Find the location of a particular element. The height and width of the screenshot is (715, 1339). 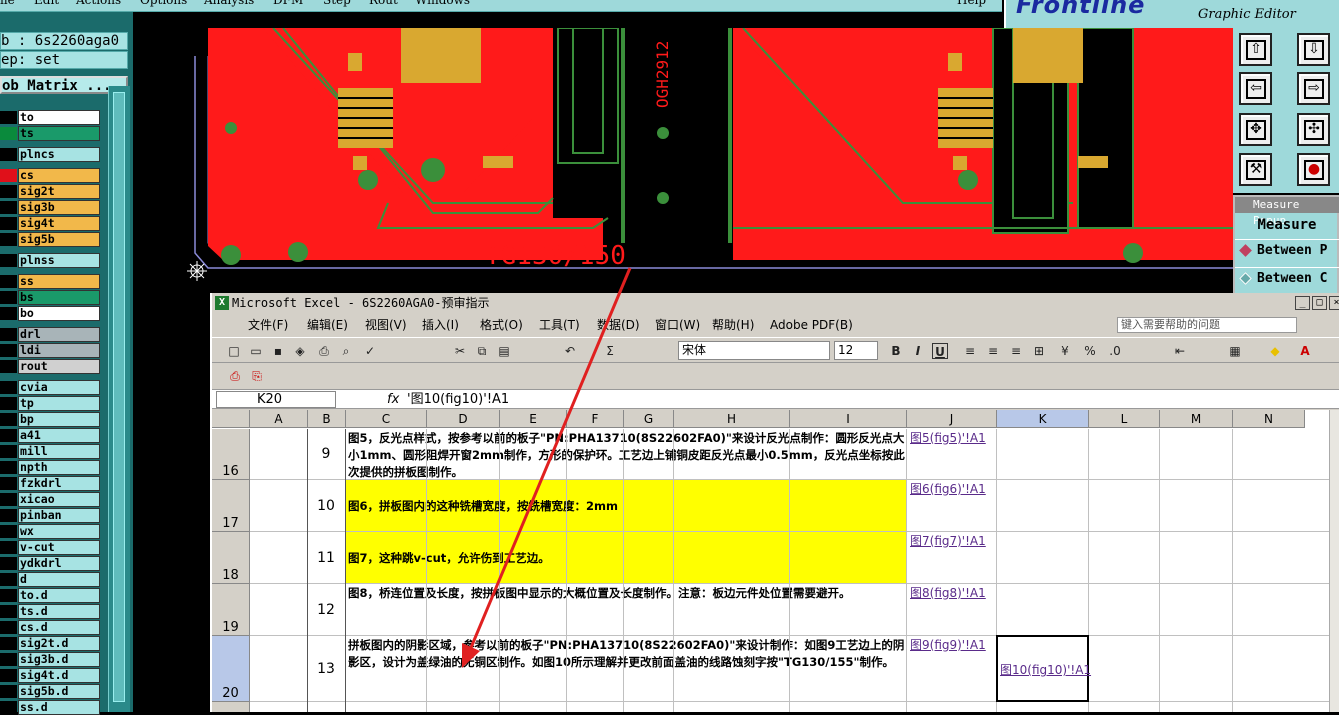

layer-row: fzkdrl is located at coordinates (51, 483).